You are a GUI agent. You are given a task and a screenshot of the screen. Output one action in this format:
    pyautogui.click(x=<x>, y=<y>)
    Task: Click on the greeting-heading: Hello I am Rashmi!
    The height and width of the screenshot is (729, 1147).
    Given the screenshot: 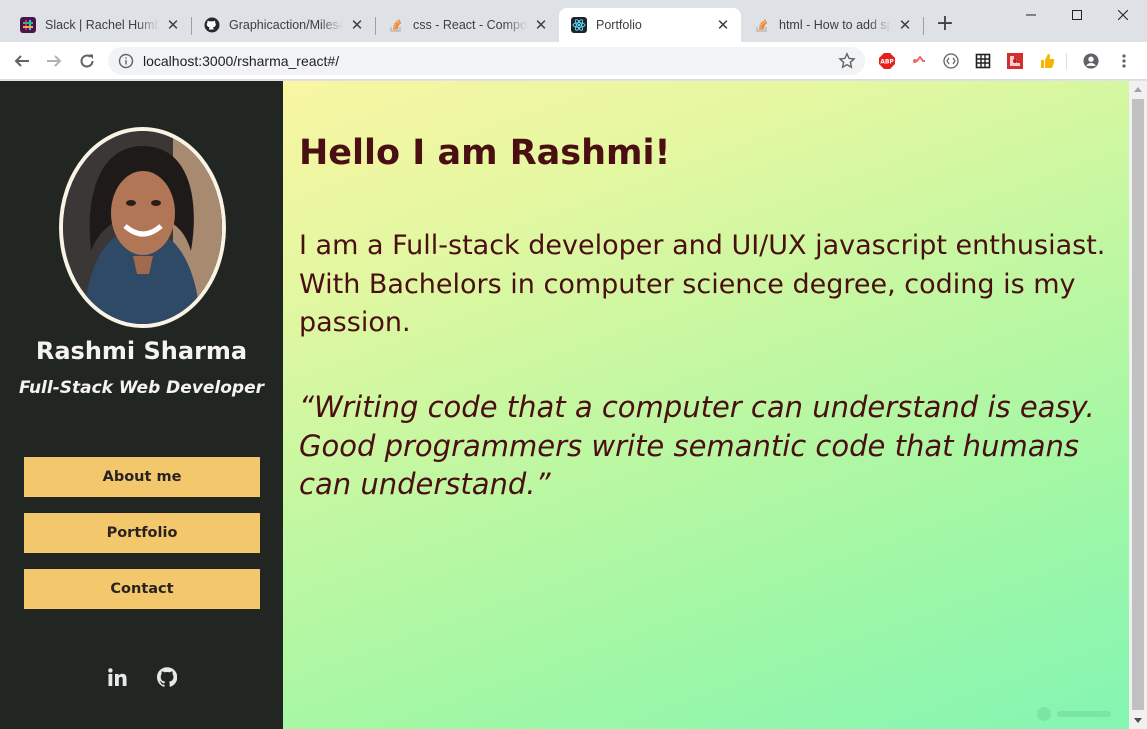 What is the action you would take?
    pyautogui.click(x=485, y=153)
    